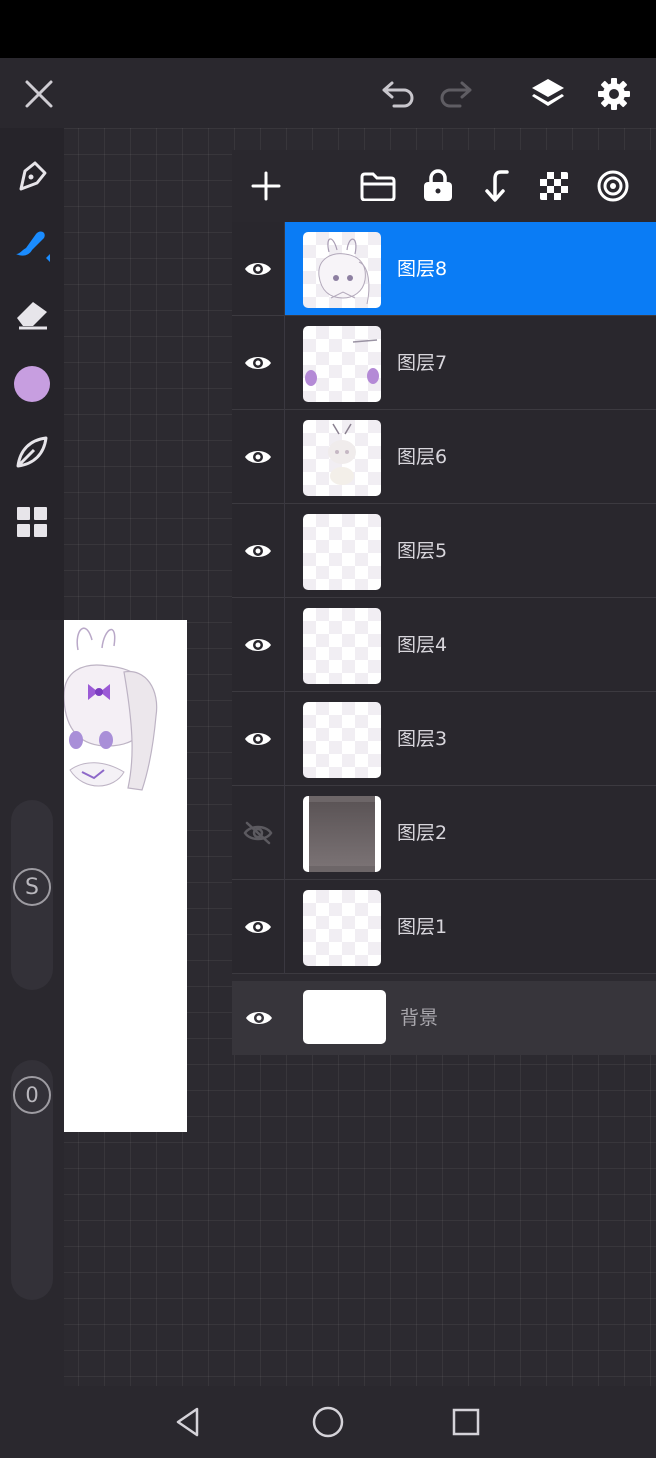  I want to click on size-indicator: S, so click(32, 887).